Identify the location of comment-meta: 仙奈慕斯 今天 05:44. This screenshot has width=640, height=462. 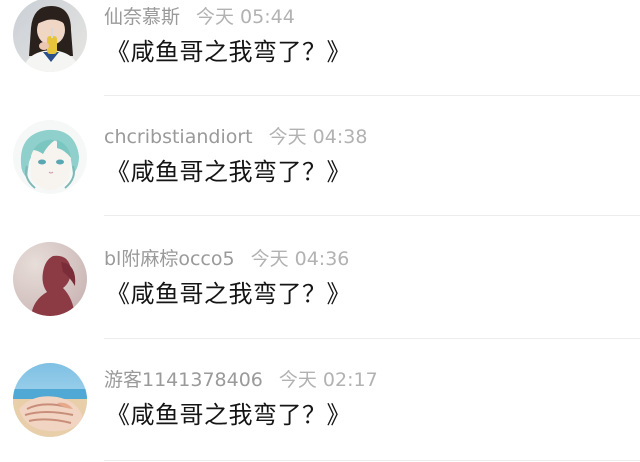
(199, 17).